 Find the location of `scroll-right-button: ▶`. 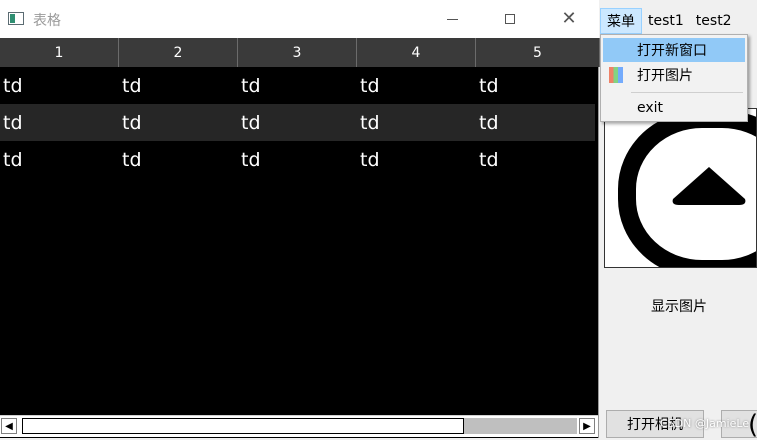

scroll-right-button: ▶ is located at coordinates (587, 426).